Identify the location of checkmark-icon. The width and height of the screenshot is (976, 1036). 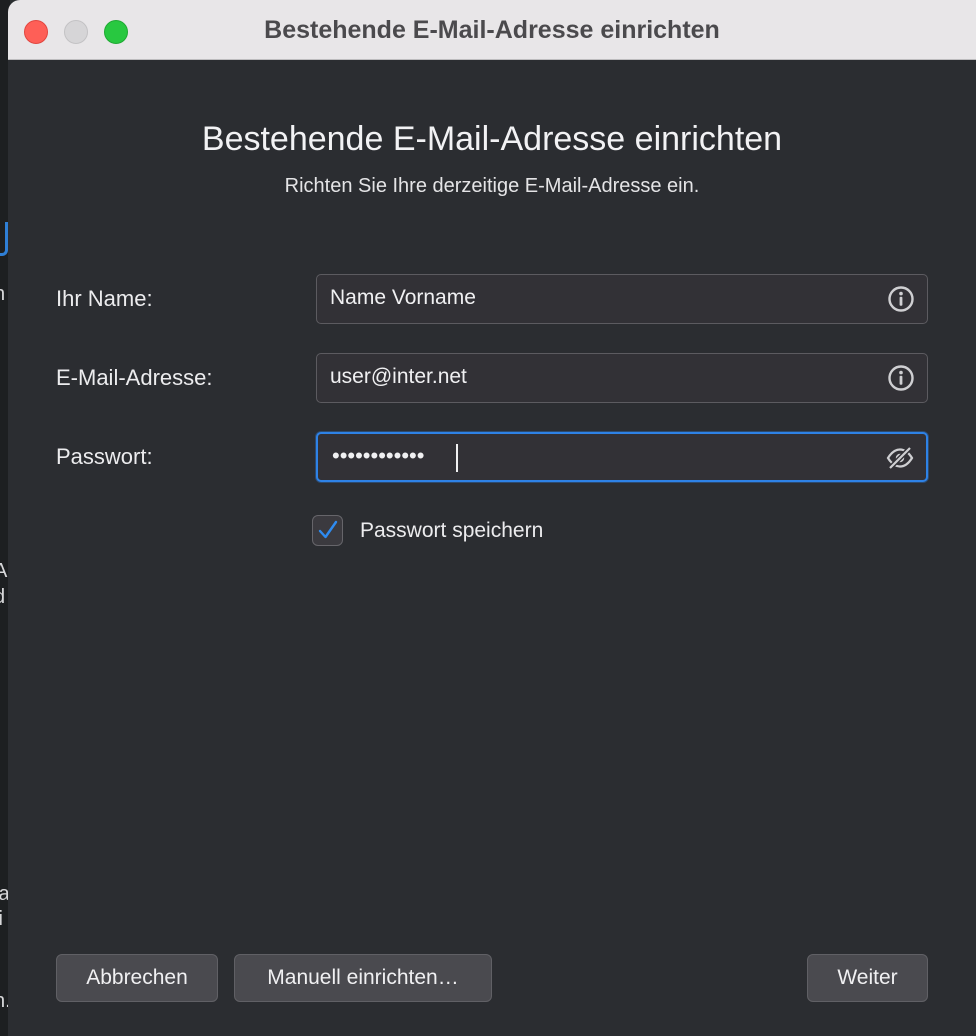
(328, 529).